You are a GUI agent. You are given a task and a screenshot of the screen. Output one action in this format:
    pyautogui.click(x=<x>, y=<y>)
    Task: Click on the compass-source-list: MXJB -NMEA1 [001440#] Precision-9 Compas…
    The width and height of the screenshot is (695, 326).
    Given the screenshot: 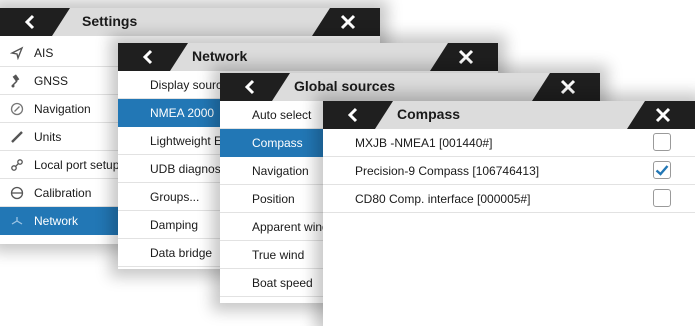 What is the action you would take?
    pyautogui.click(x=509, y=171)
    